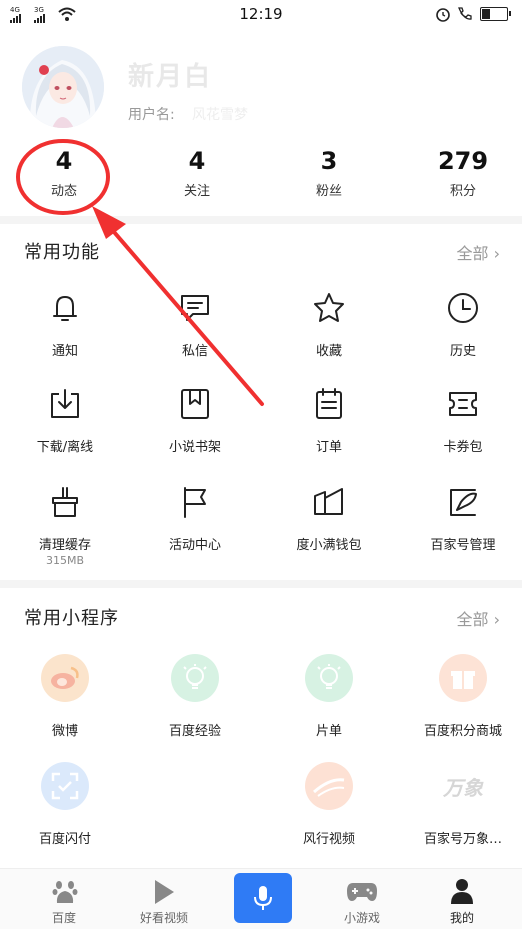 This screenshot has height=929, width=522. I want to click on stat-value: 3, so click(329, 161).